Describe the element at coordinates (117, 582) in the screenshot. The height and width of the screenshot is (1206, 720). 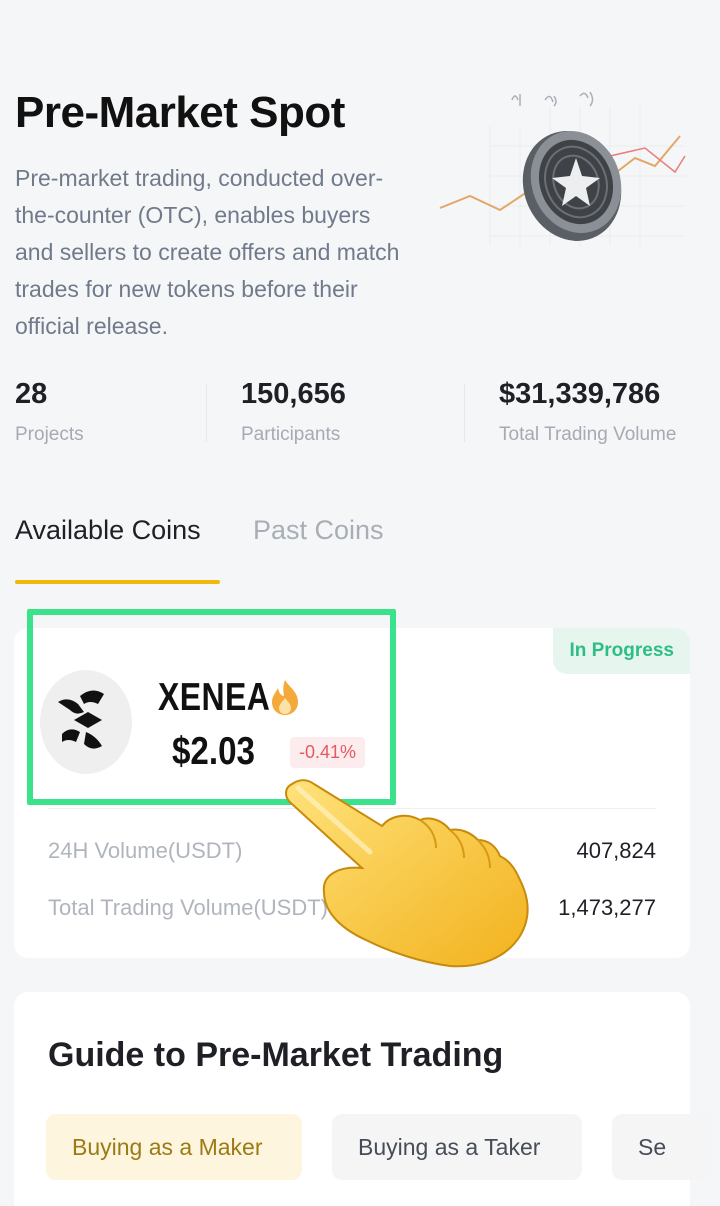
I see `active-tab-indicator` at that location.